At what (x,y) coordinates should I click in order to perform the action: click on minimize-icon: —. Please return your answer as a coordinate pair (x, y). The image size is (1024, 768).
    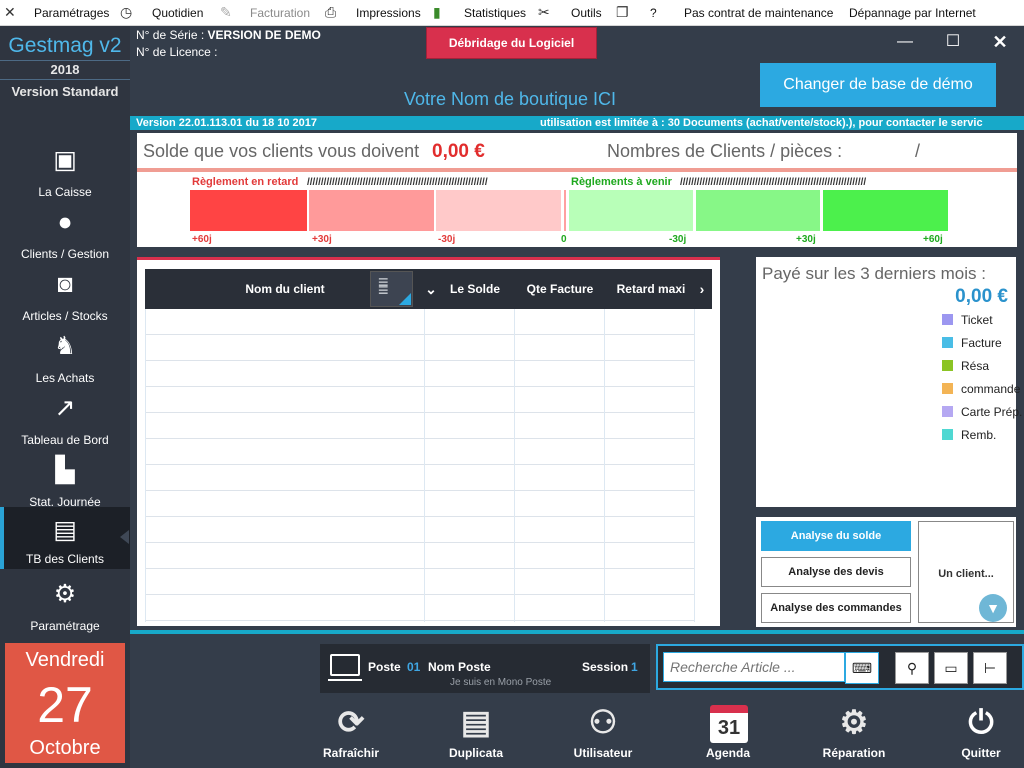
    Looking at the image, I should click on (905, 42).